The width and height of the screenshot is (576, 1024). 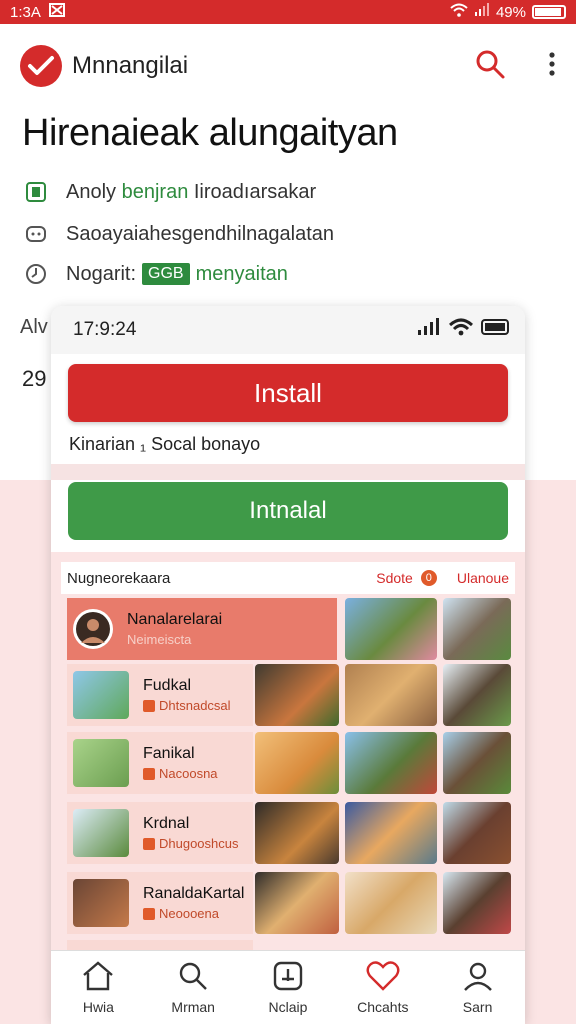 What do you see at coordinates (36, 192) in the screenshot?
I see `app-icon` at bounding box center [36, 192].